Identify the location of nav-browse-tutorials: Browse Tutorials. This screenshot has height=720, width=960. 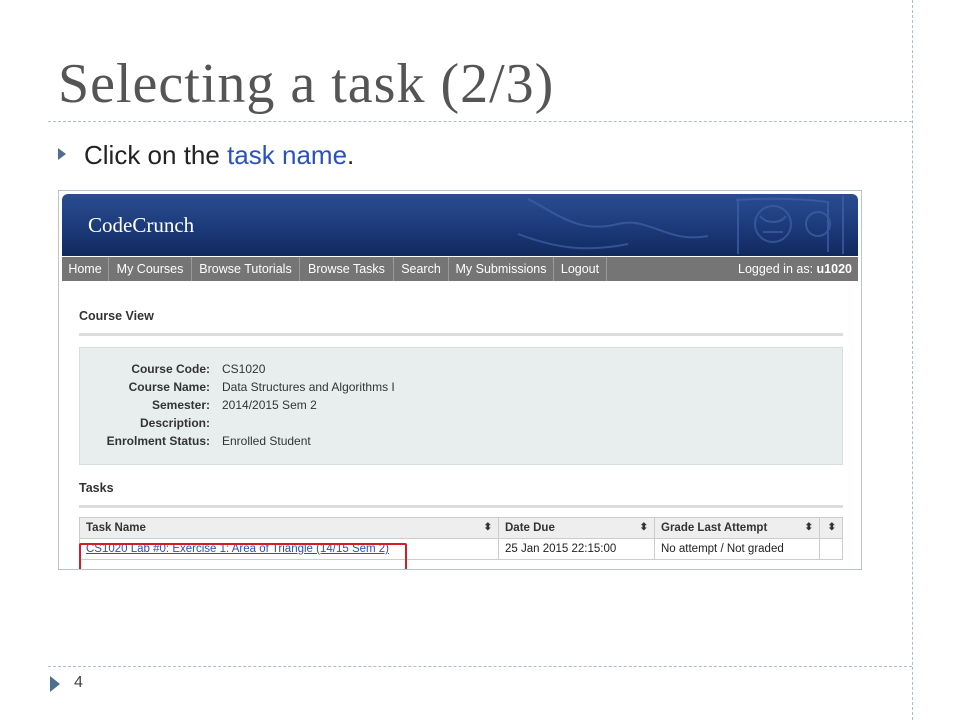
(246, 269).